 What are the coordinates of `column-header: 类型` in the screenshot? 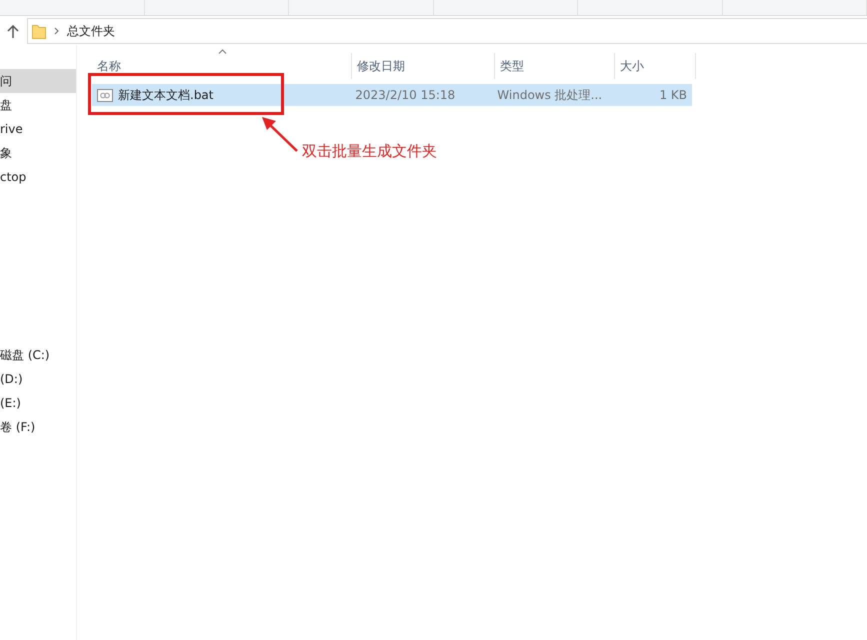 It's located at (555, 66).